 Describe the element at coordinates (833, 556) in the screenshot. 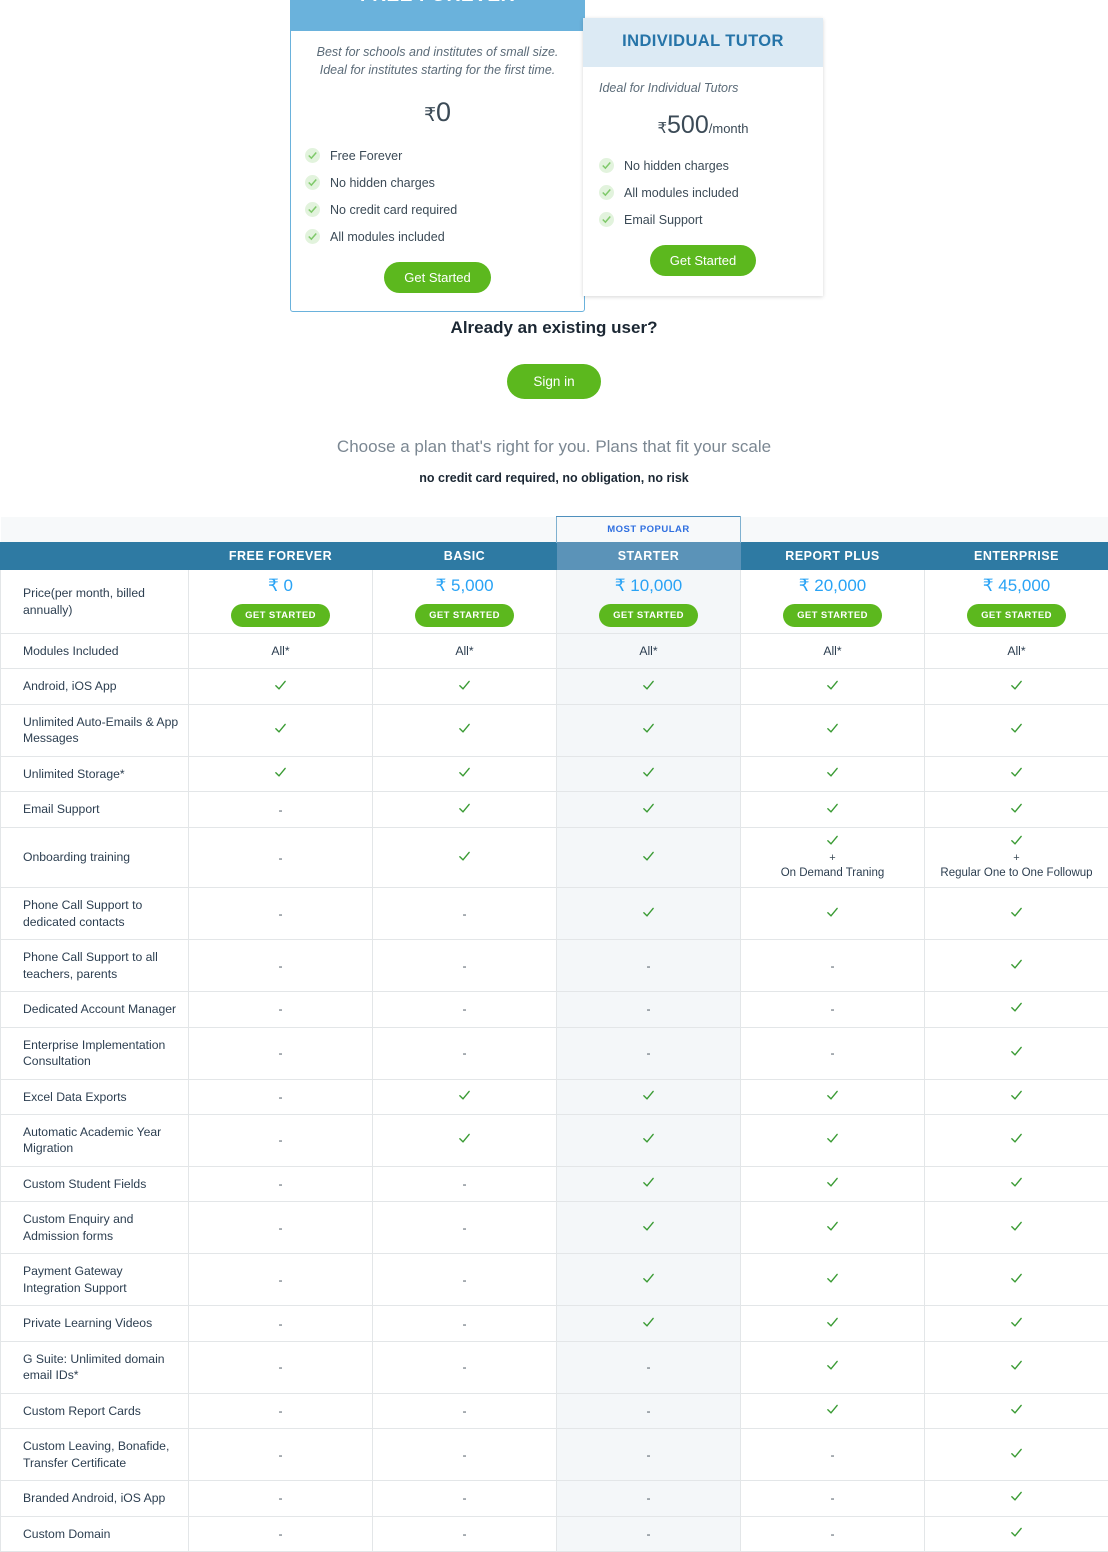

I see `plan-header-report-plus: REPORT PLUS` at that location.